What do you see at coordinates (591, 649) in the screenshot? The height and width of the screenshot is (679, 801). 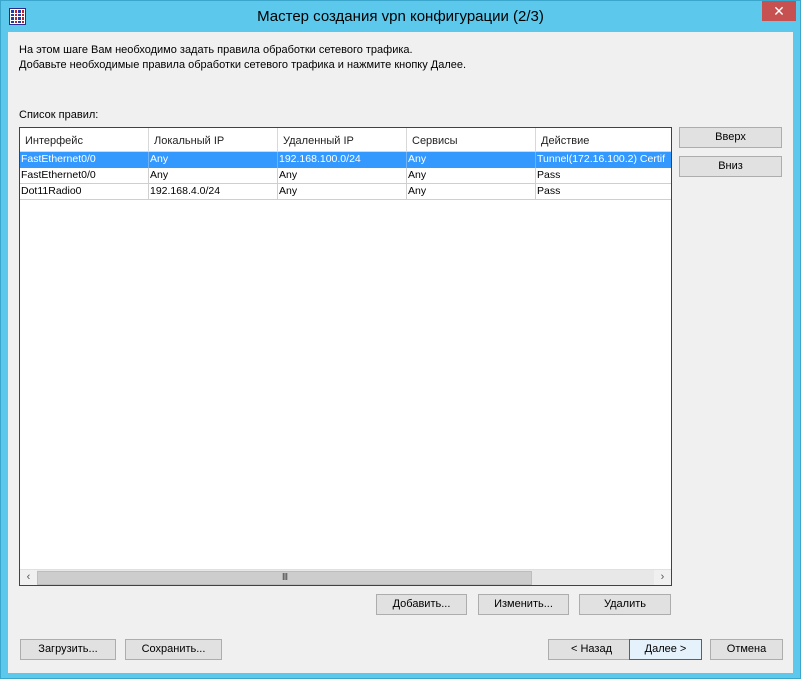 I see `back-button: < Назад` at bounding box center [591, 649].